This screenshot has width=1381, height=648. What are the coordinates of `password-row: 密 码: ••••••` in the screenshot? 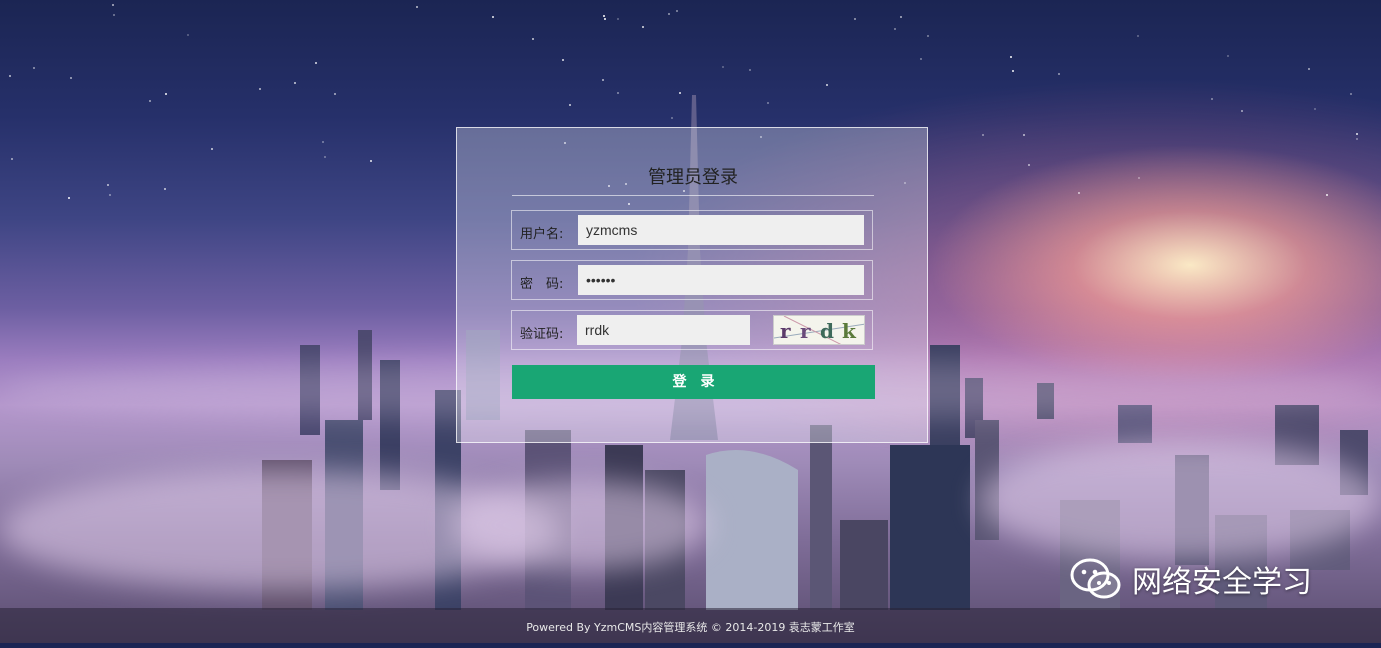 It's located at (692, 280).